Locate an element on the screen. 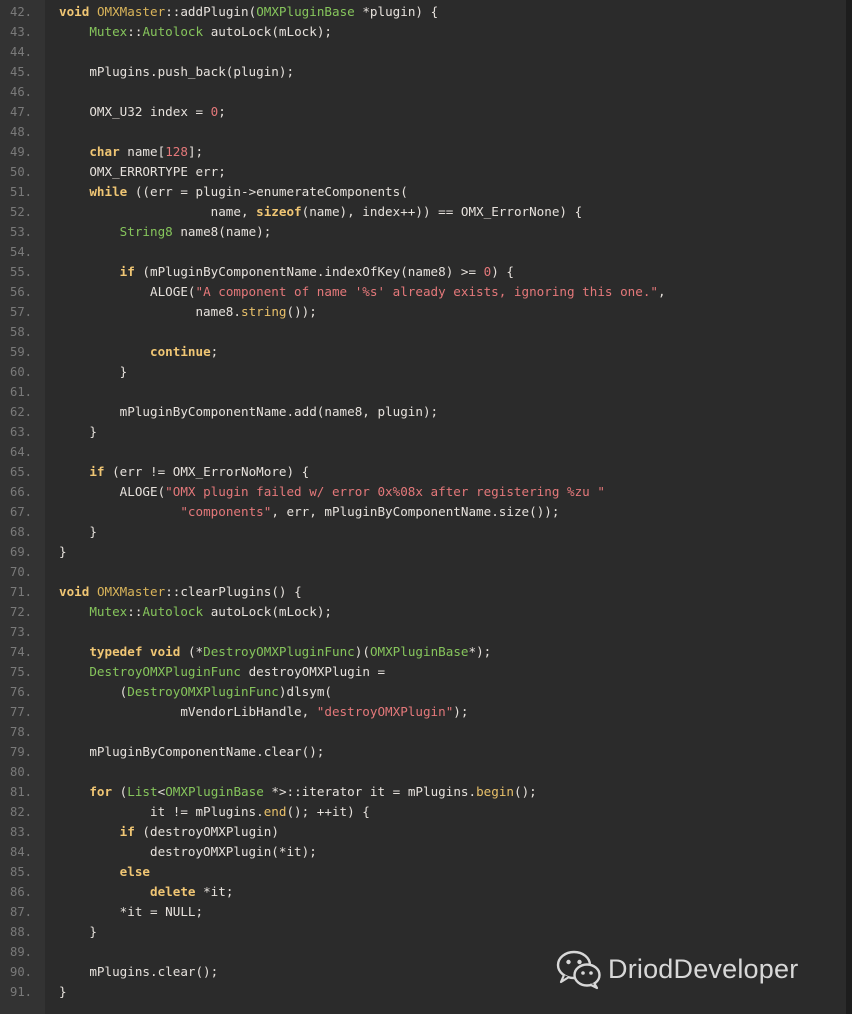 The height and width of the screenshot is (1014, 852). line-code: if (err != OMX_ErrorNoMore) { is located at coordinates (184, 472).